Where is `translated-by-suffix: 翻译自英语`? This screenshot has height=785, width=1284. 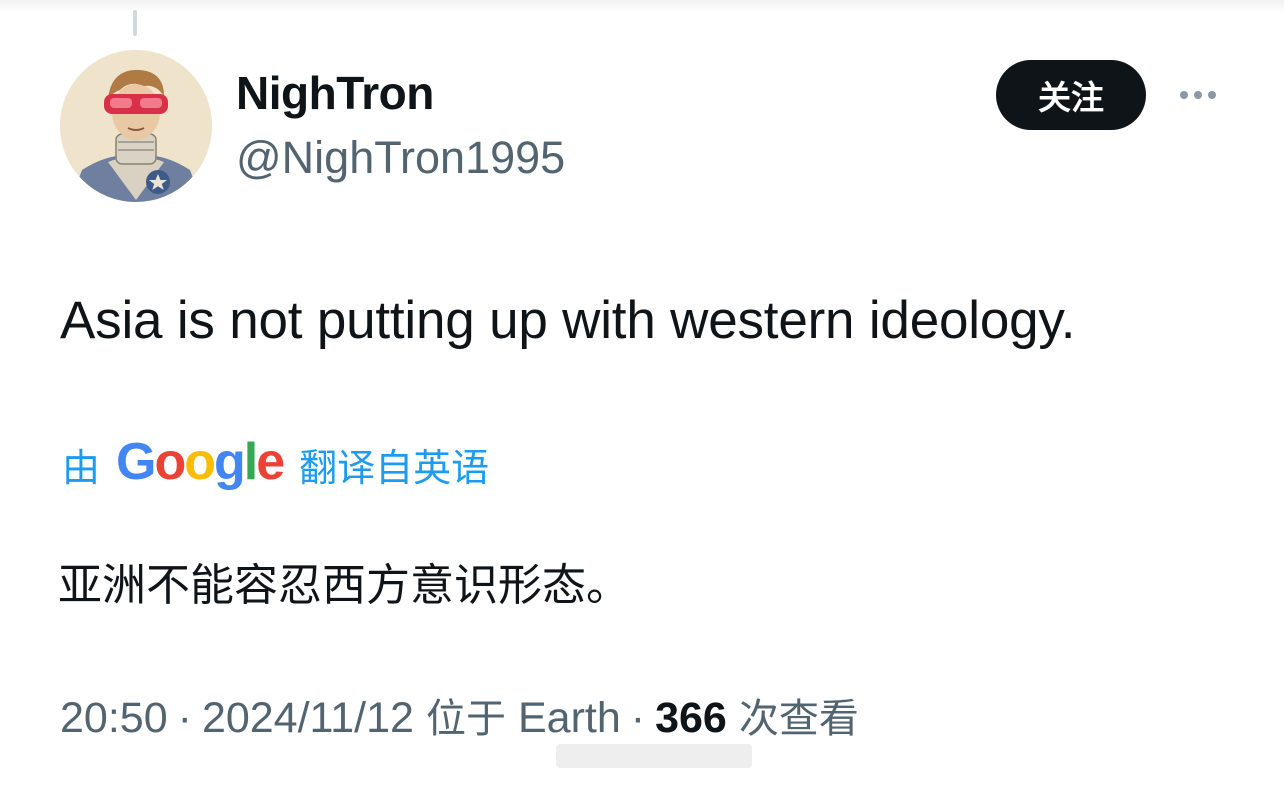 translated-by-suffix: 翻译自英语 is located at coordinates (394, 468).